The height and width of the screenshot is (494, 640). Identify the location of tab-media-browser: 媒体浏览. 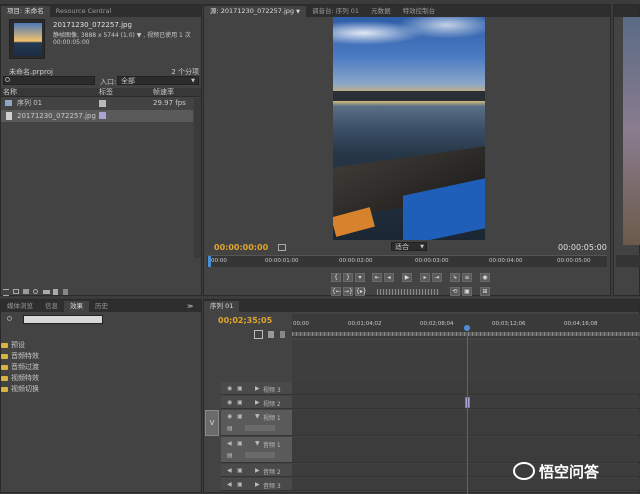
(20, 306).